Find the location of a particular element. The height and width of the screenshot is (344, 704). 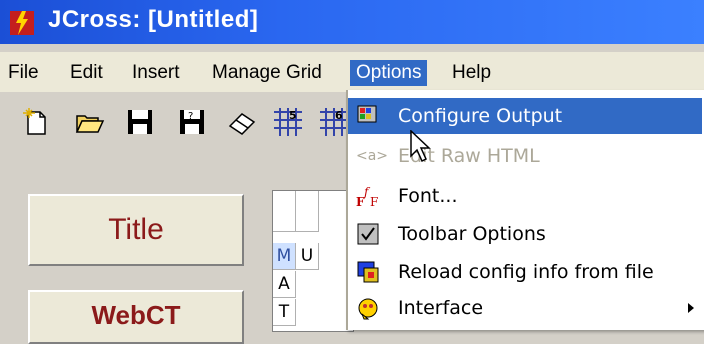

menu-file: File is located at coordinates (23, 73).